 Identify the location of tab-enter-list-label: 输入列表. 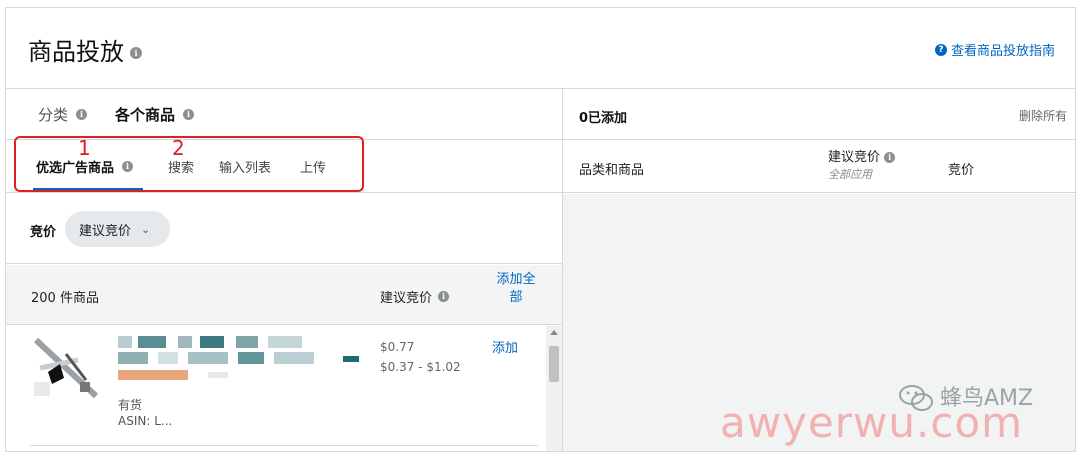
(245, 168).